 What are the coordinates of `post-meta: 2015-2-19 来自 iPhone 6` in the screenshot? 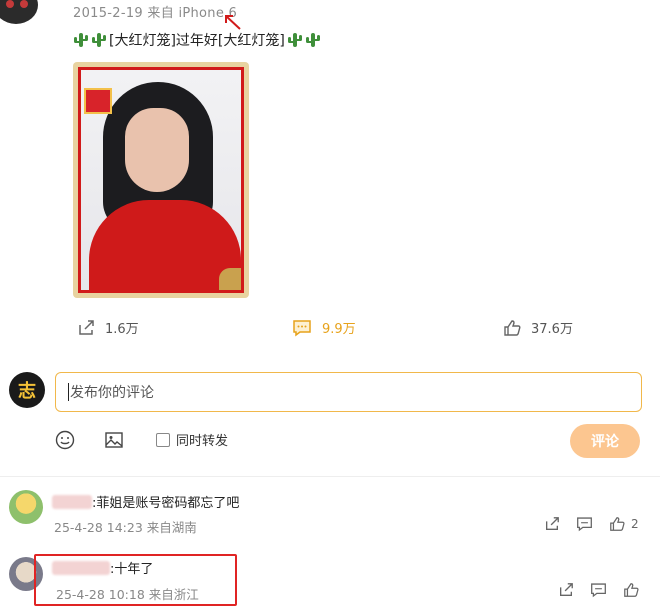 It's located at (155, 13).